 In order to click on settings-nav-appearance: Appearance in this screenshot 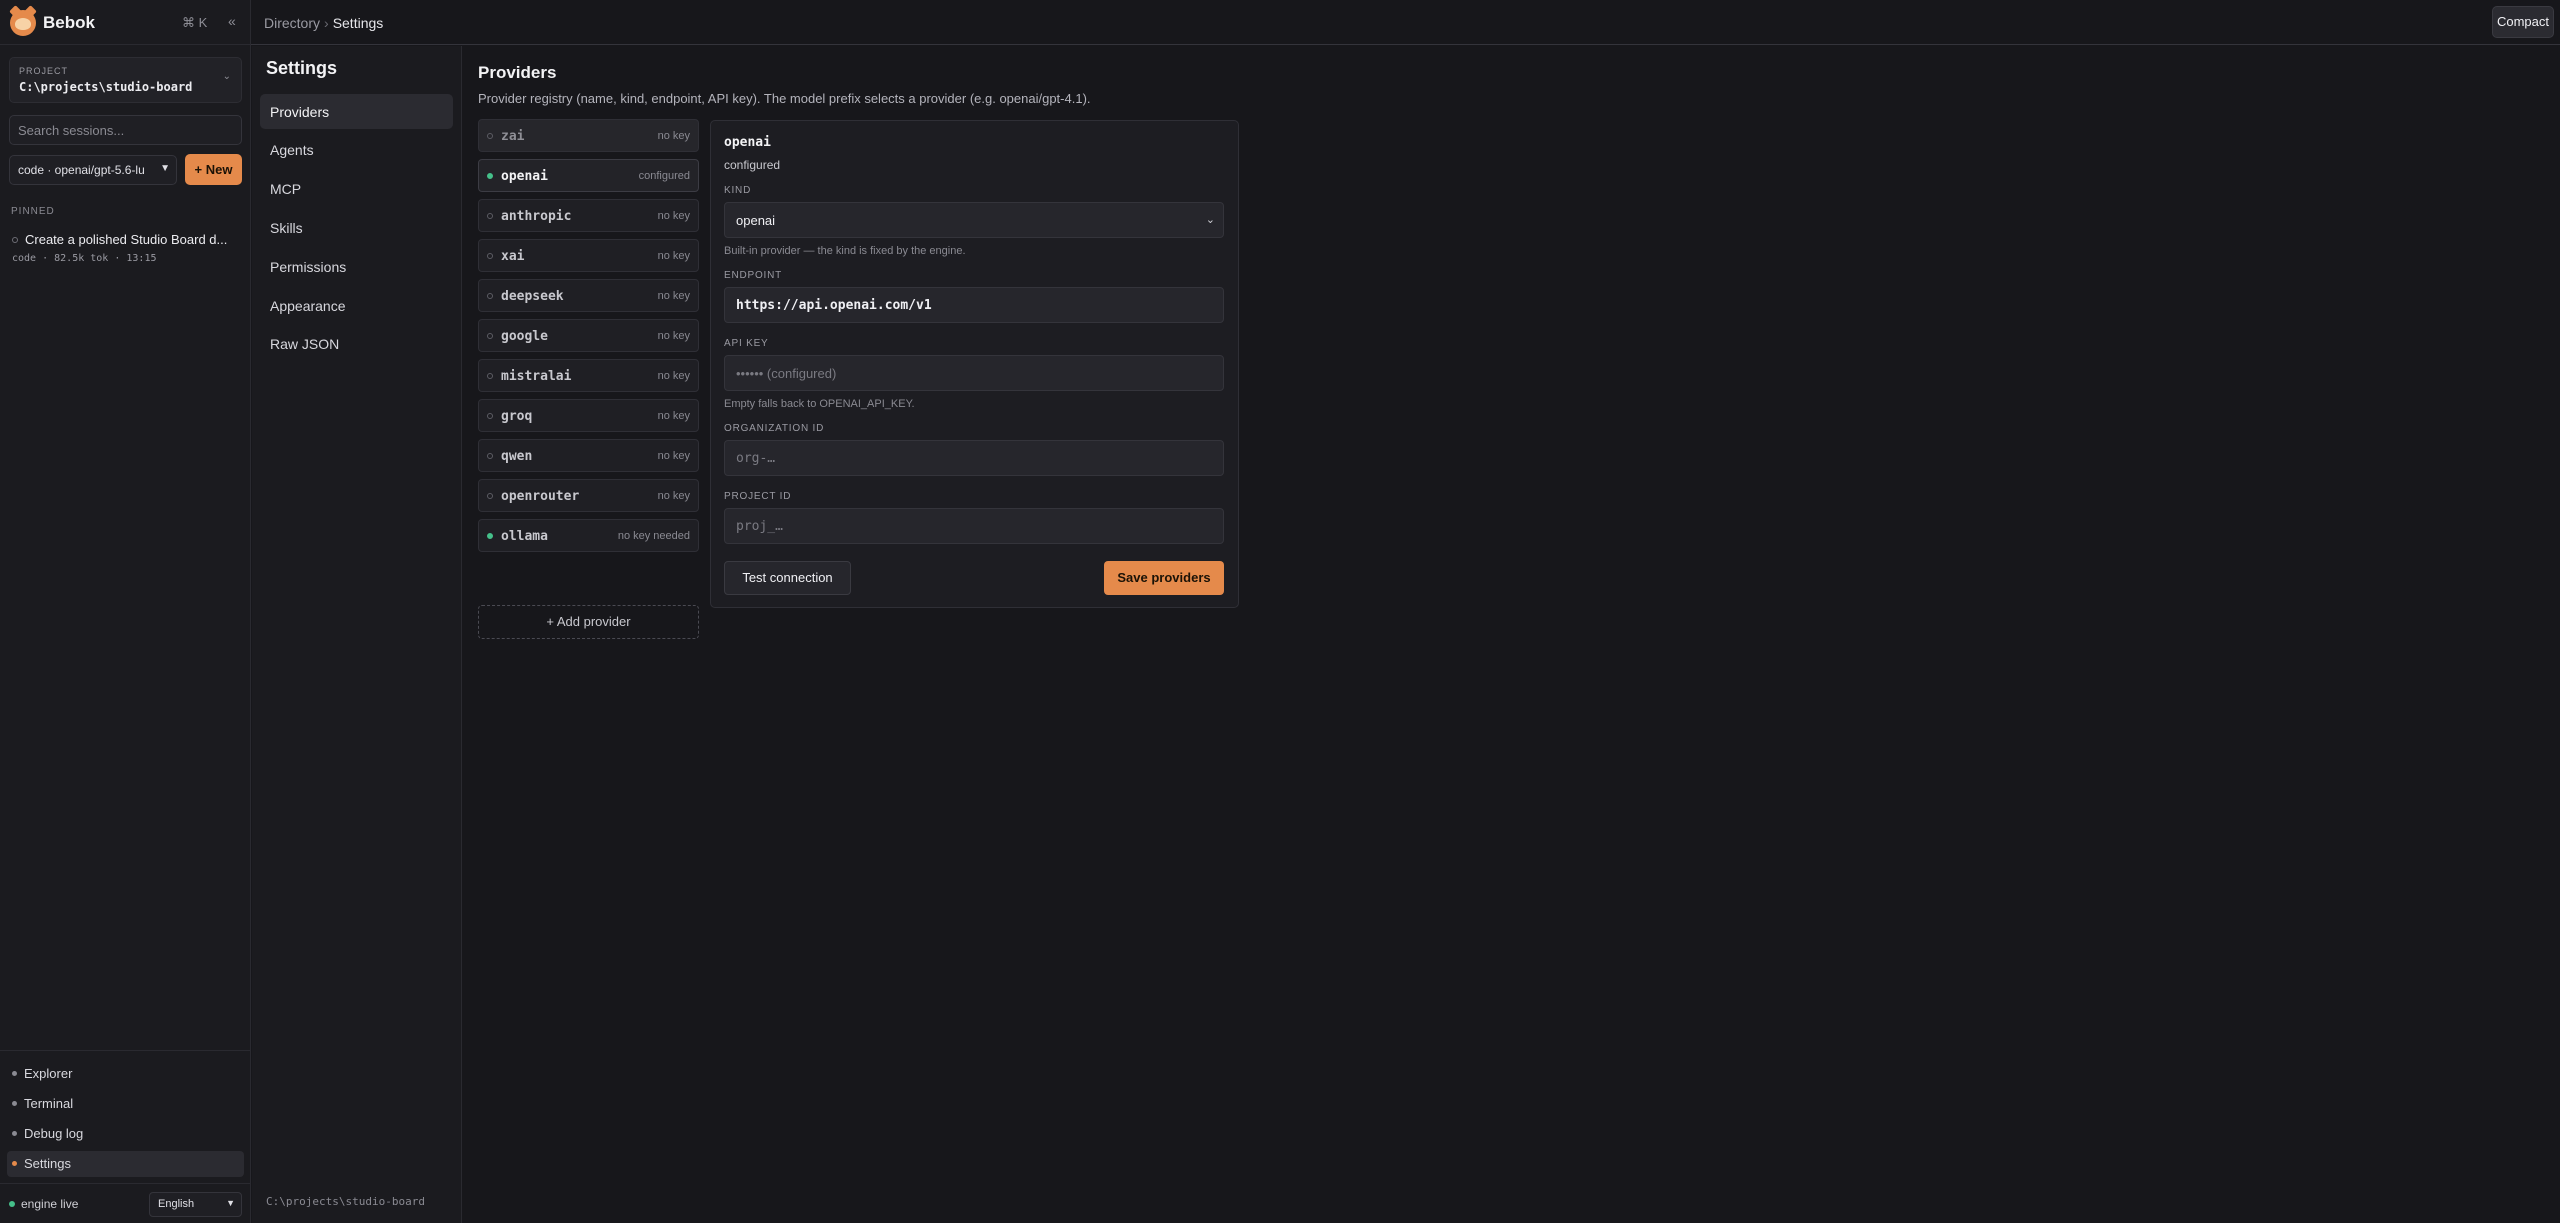, I will do `click(356, 305)`.